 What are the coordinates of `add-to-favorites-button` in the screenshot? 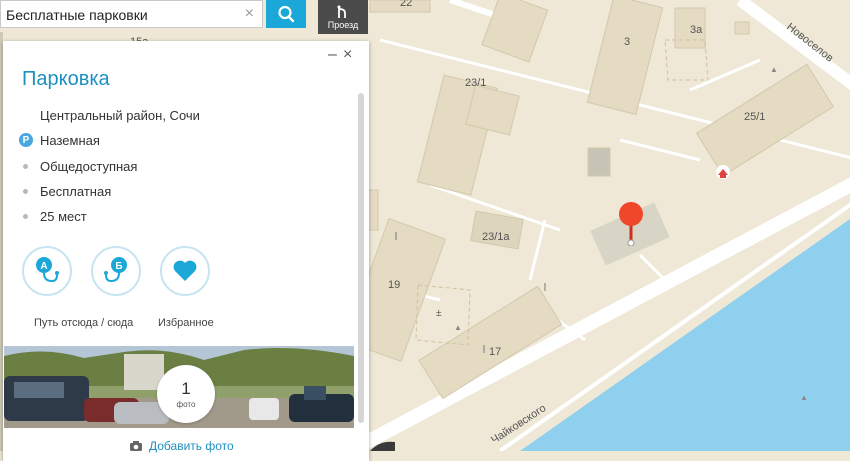 It's located at (185, 271).